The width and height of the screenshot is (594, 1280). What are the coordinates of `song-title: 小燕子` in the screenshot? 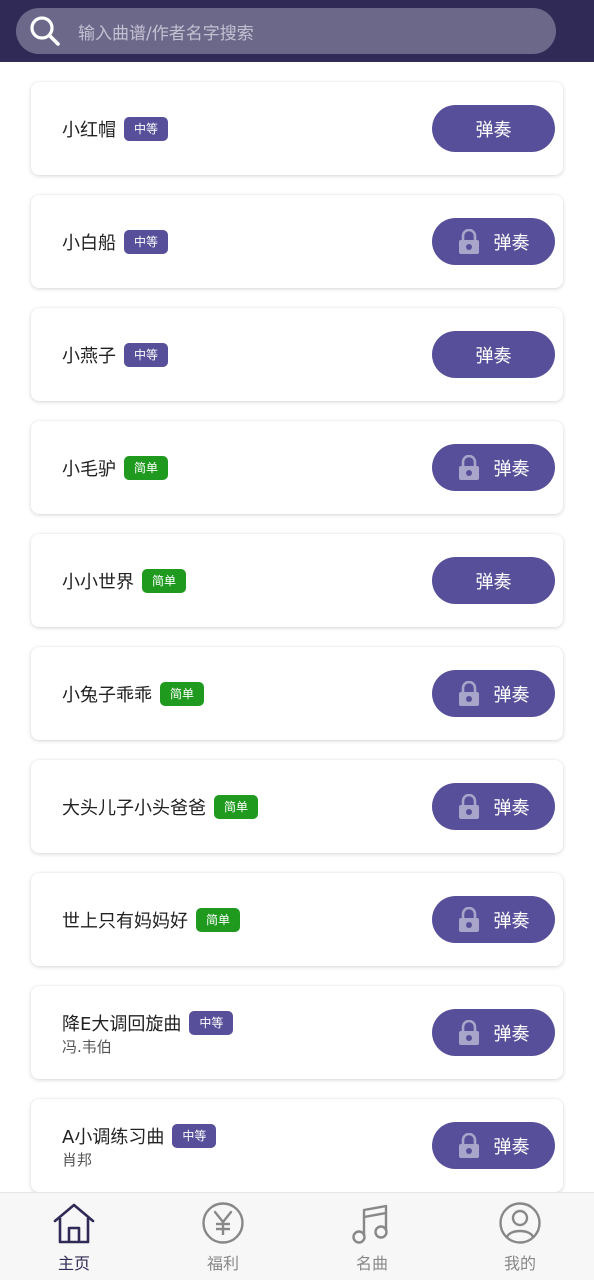 It's located at (89, 356).